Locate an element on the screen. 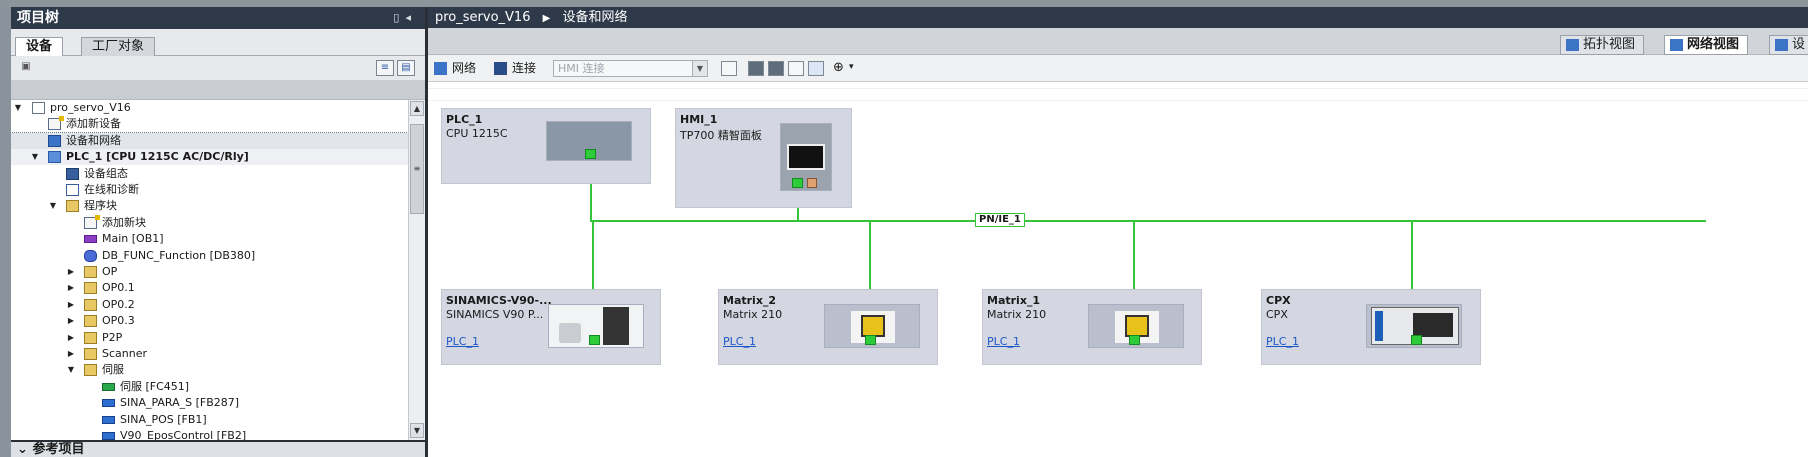  list-view-icon: ≡ is located at coordinates (385, 68).